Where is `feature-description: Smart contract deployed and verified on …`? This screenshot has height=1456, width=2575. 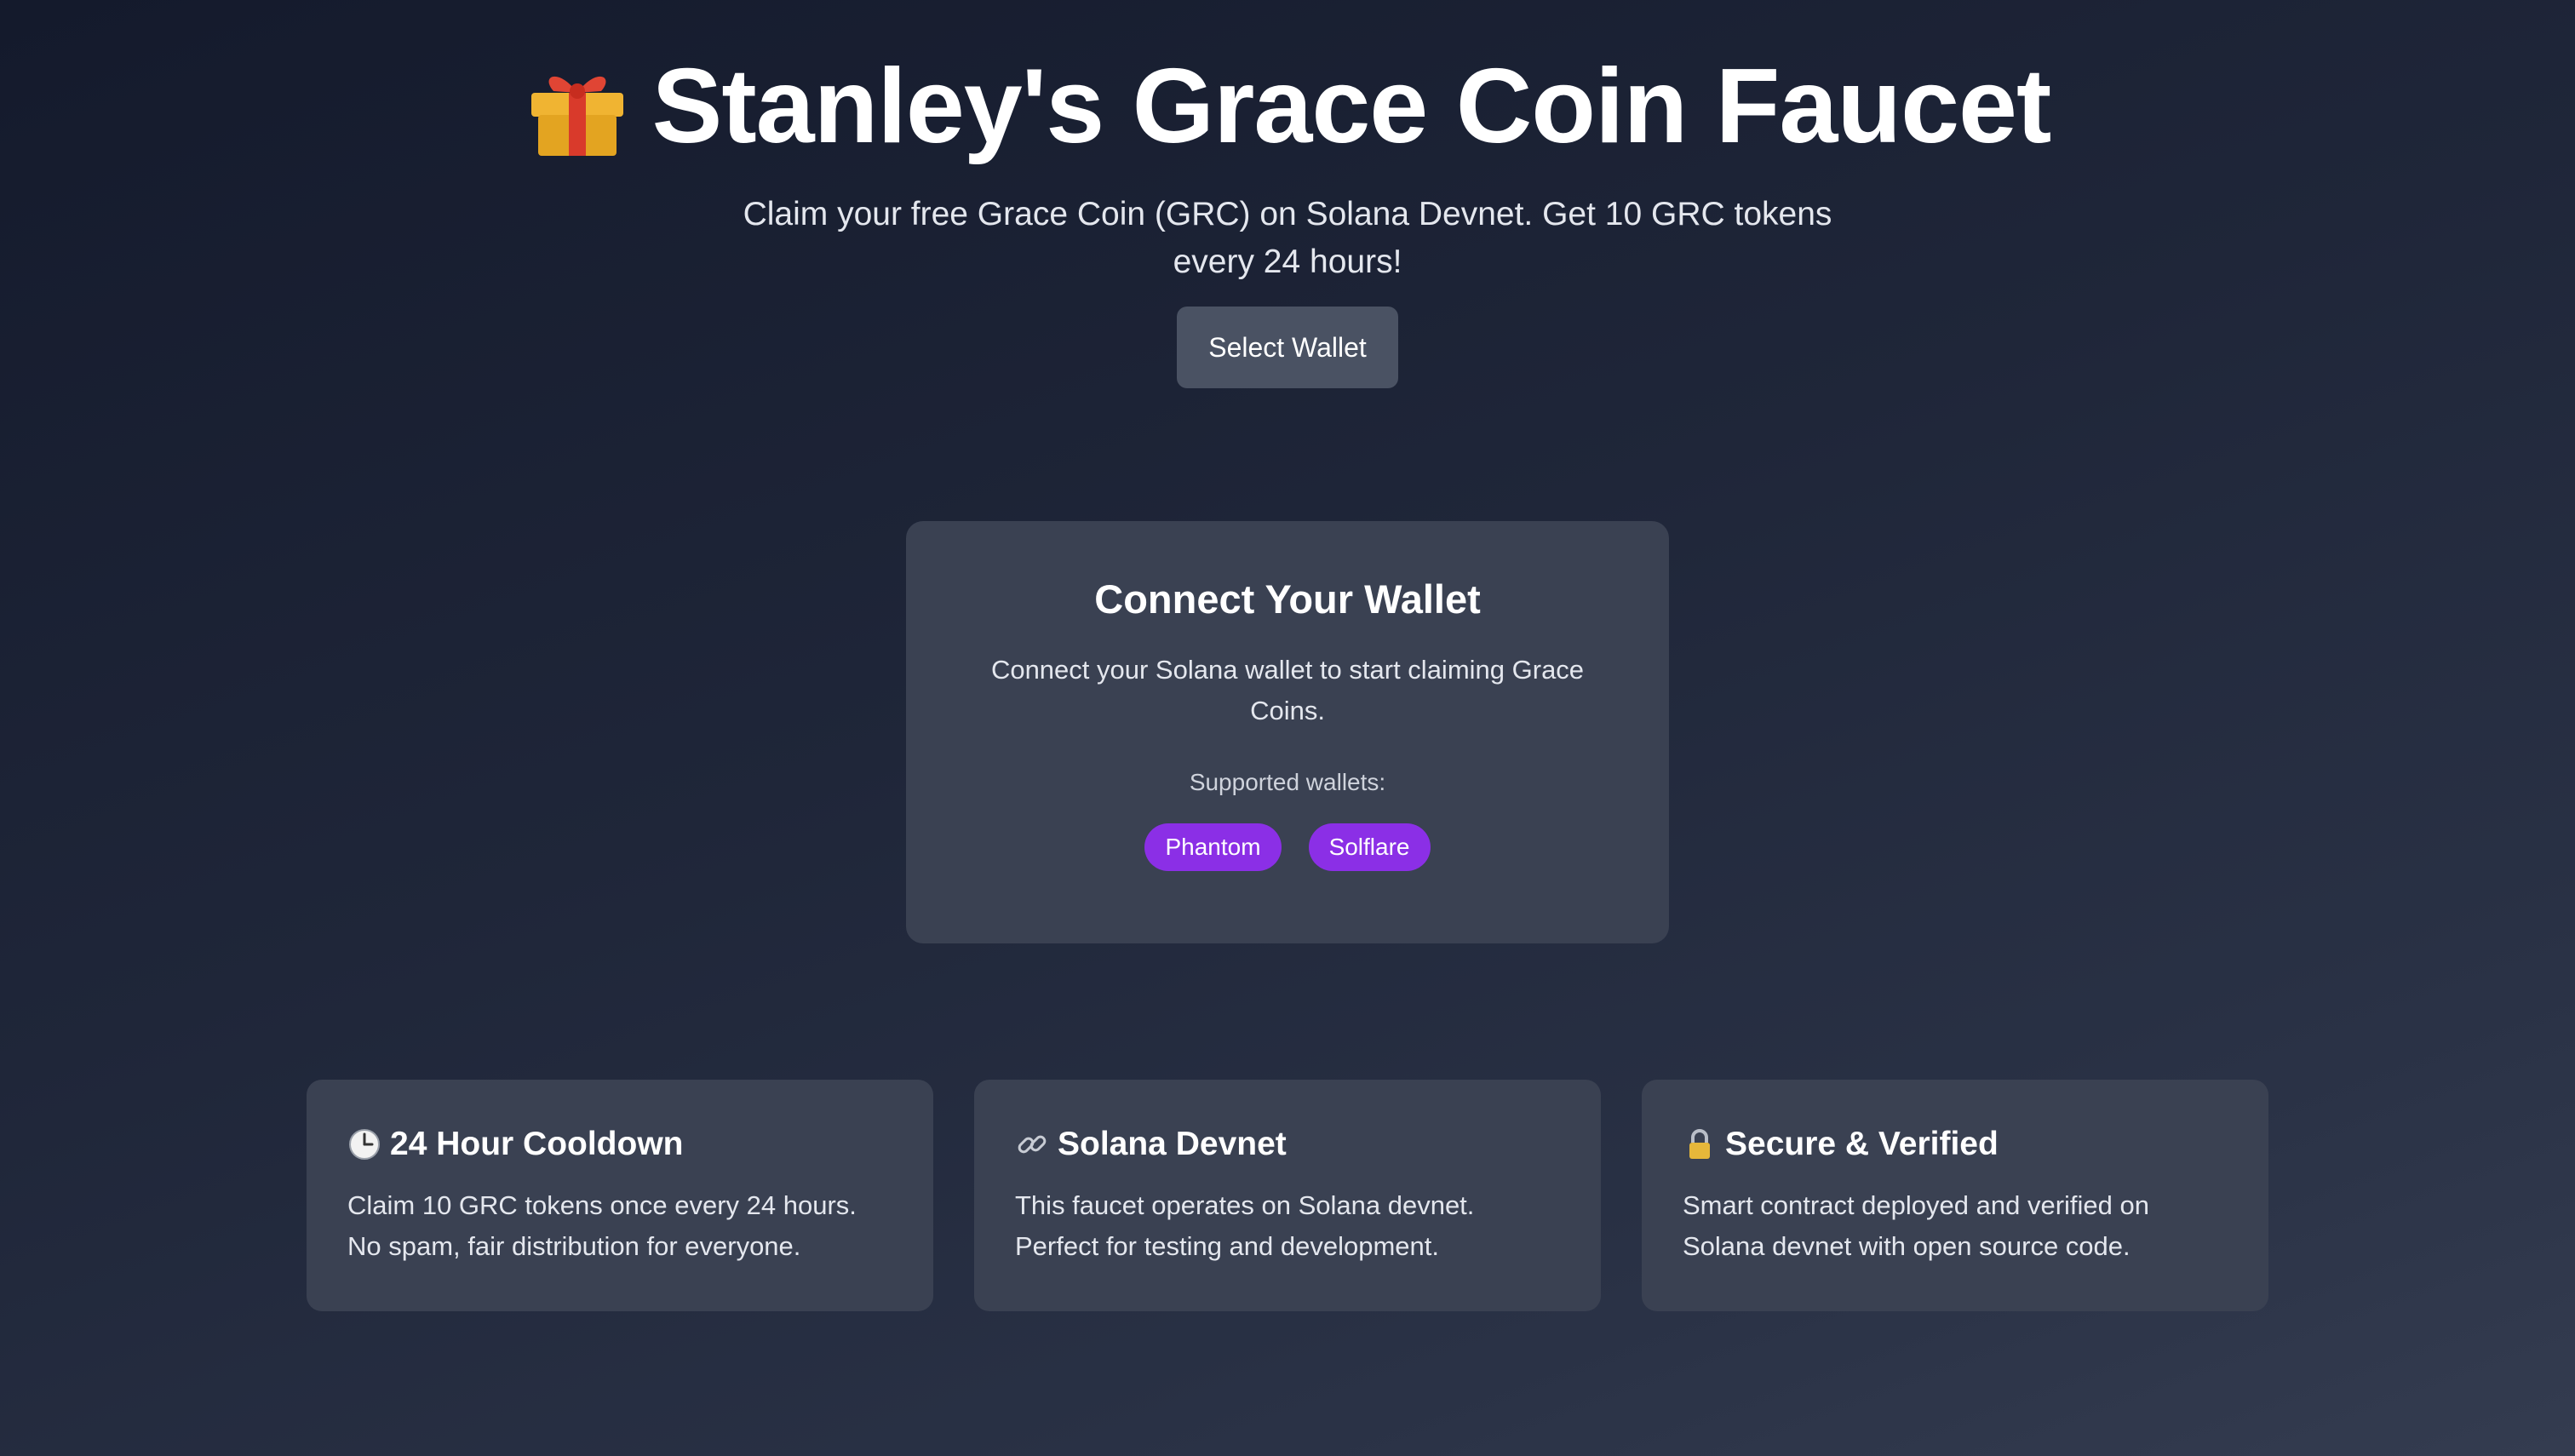
feature-description: Smart contract deployed and verified on … is located at coordinates (1916, 1226).